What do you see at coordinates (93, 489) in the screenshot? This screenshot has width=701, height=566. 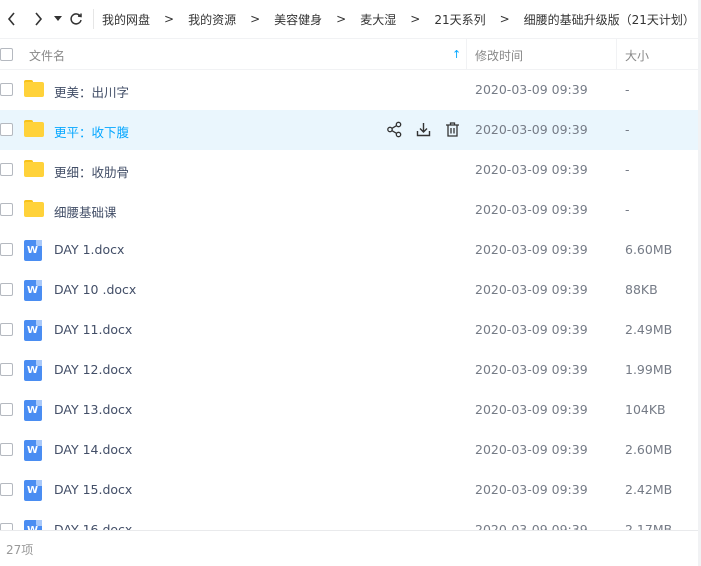 I see `file-name: DAY 15.docx` at bounding box center [93, 489].